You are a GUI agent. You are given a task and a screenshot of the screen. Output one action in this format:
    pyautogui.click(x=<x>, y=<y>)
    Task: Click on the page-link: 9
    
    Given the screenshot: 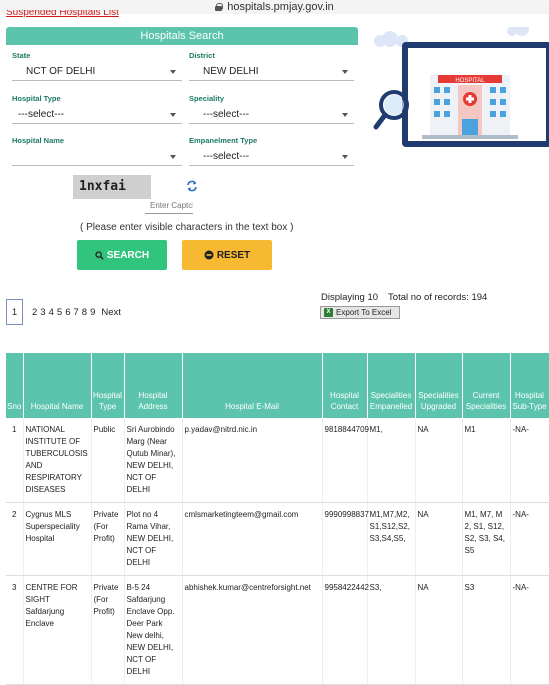 What is the action you would take?
    pyautogui.click(x=92, y=312)
    